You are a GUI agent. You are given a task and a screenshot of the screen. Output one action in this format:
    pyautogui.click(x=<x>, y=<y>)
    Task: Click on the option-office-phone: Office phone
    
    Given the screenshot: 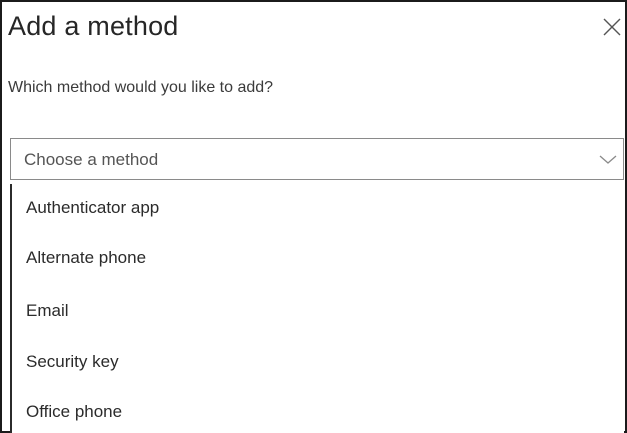 What is the action you would take?
    pyautogui.click(x=318, y=410)
    